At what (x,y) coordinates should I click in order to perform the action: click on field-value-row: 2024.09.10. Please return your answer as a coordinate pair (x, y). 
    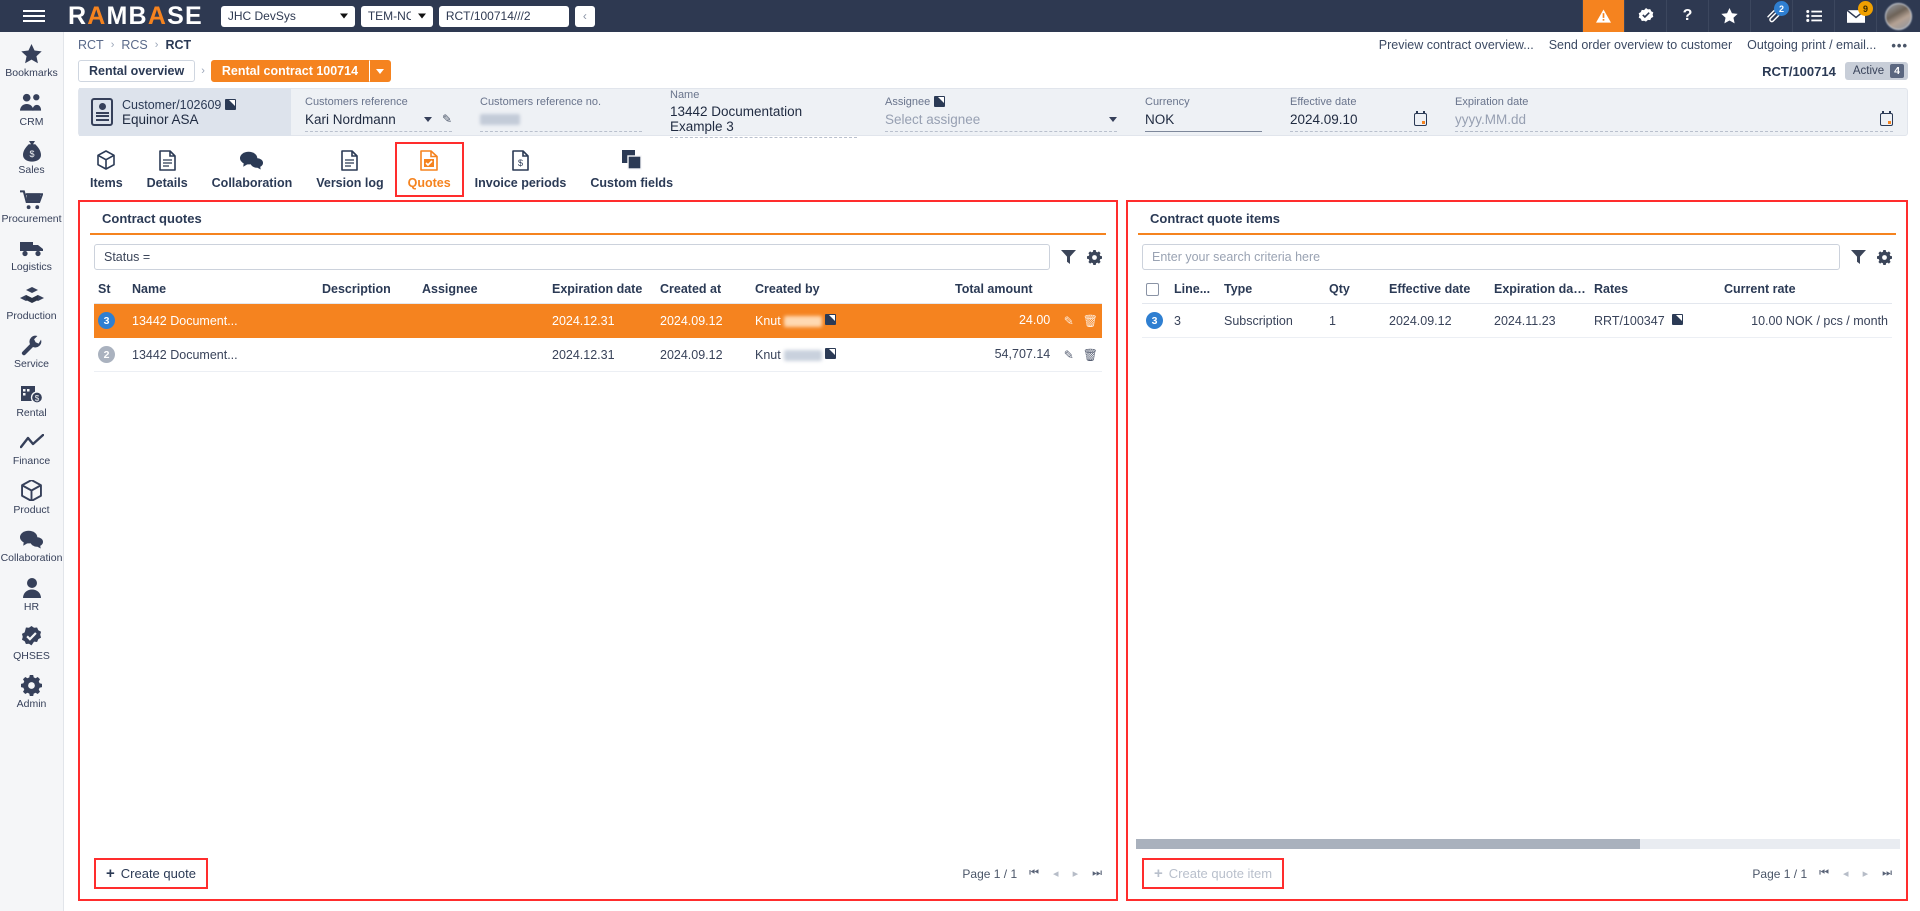
    Looking at the image, I should click on (1358, 120).